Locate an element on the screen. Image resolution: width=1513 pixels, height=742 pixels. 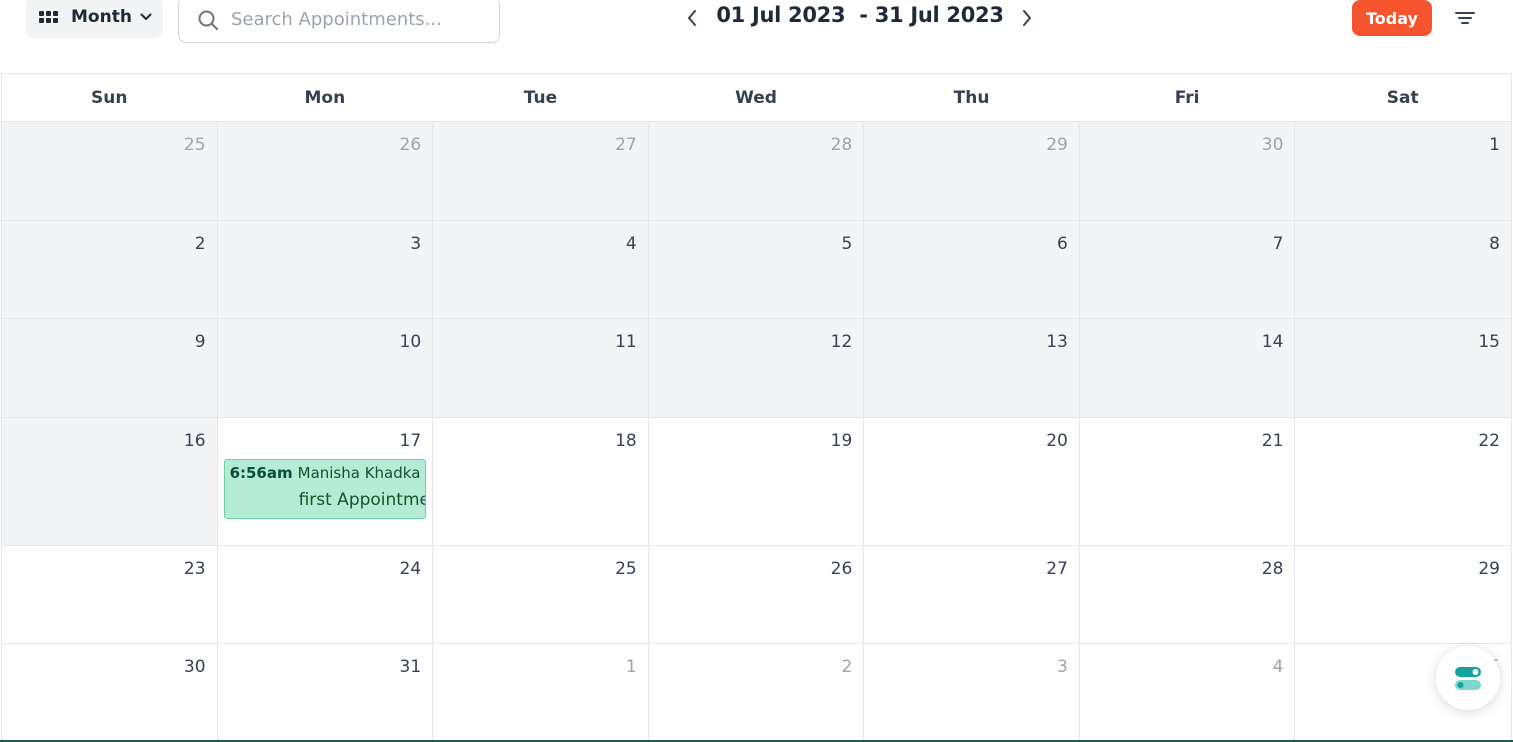
weekday-header-tue: Tue is located at coordinates (540, 97).